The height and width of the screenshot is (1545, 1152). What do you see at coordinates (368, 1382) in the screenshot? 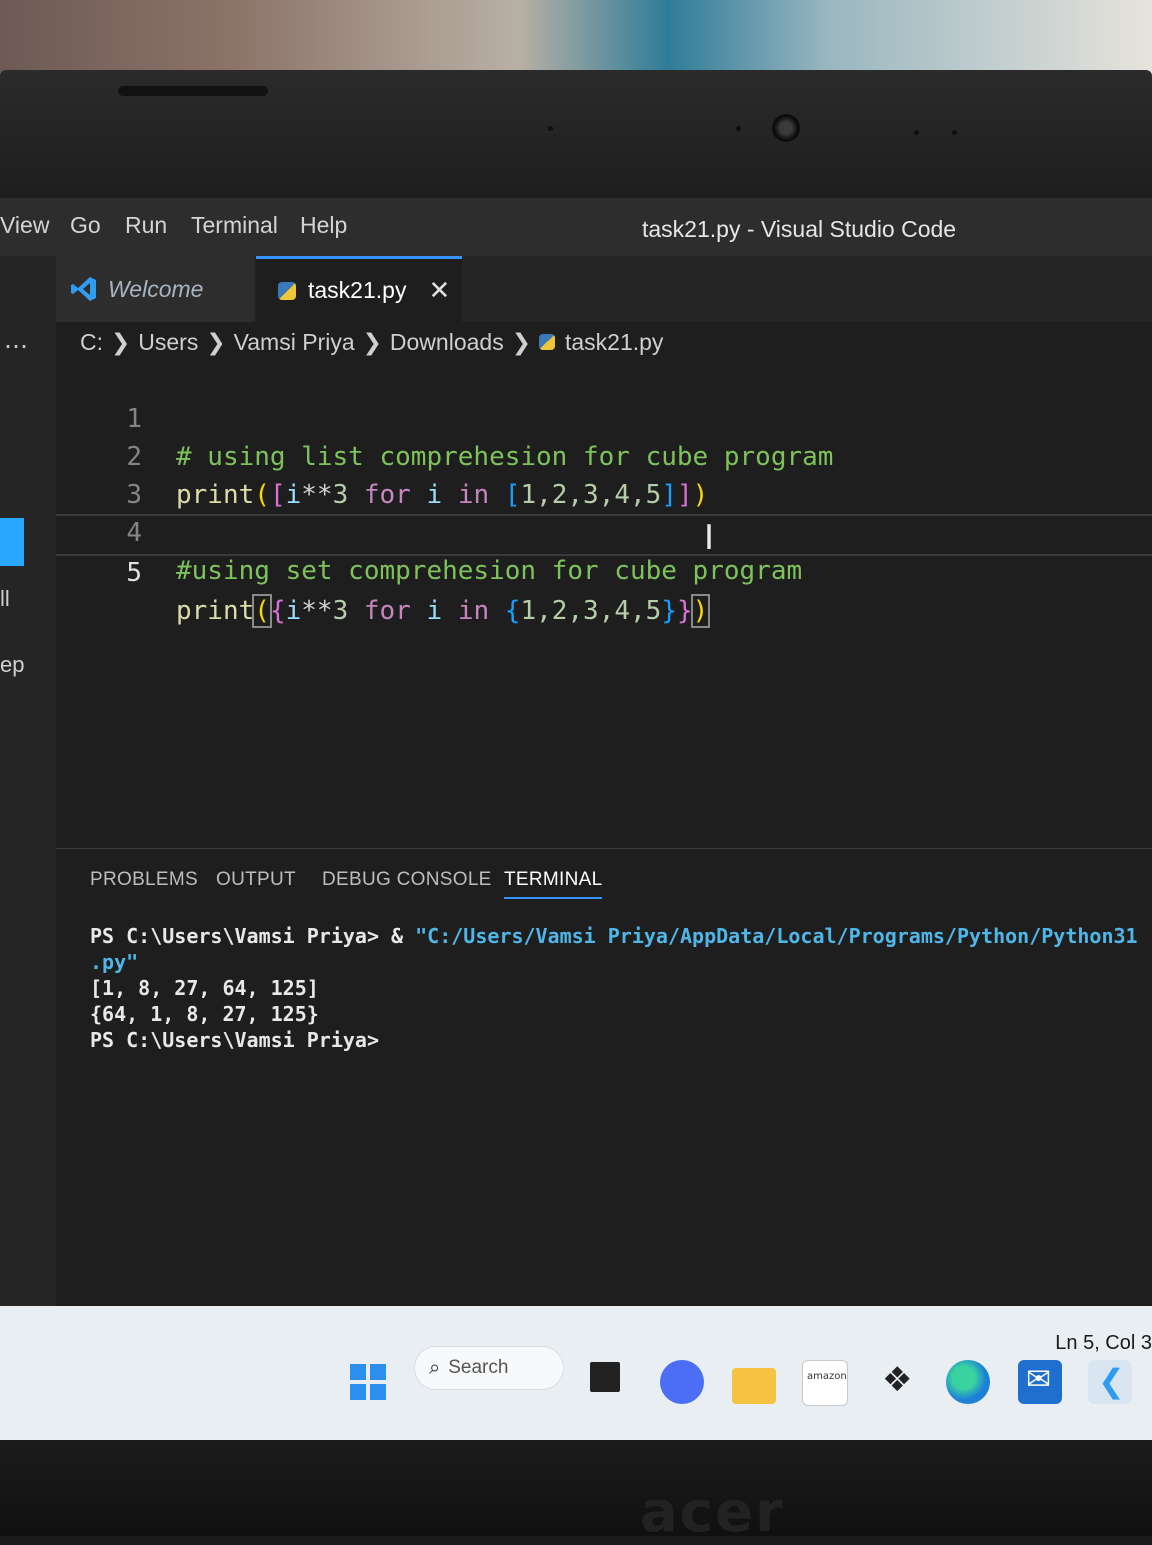
I see `windows-start-icon` at bounding box center [368, 1382].